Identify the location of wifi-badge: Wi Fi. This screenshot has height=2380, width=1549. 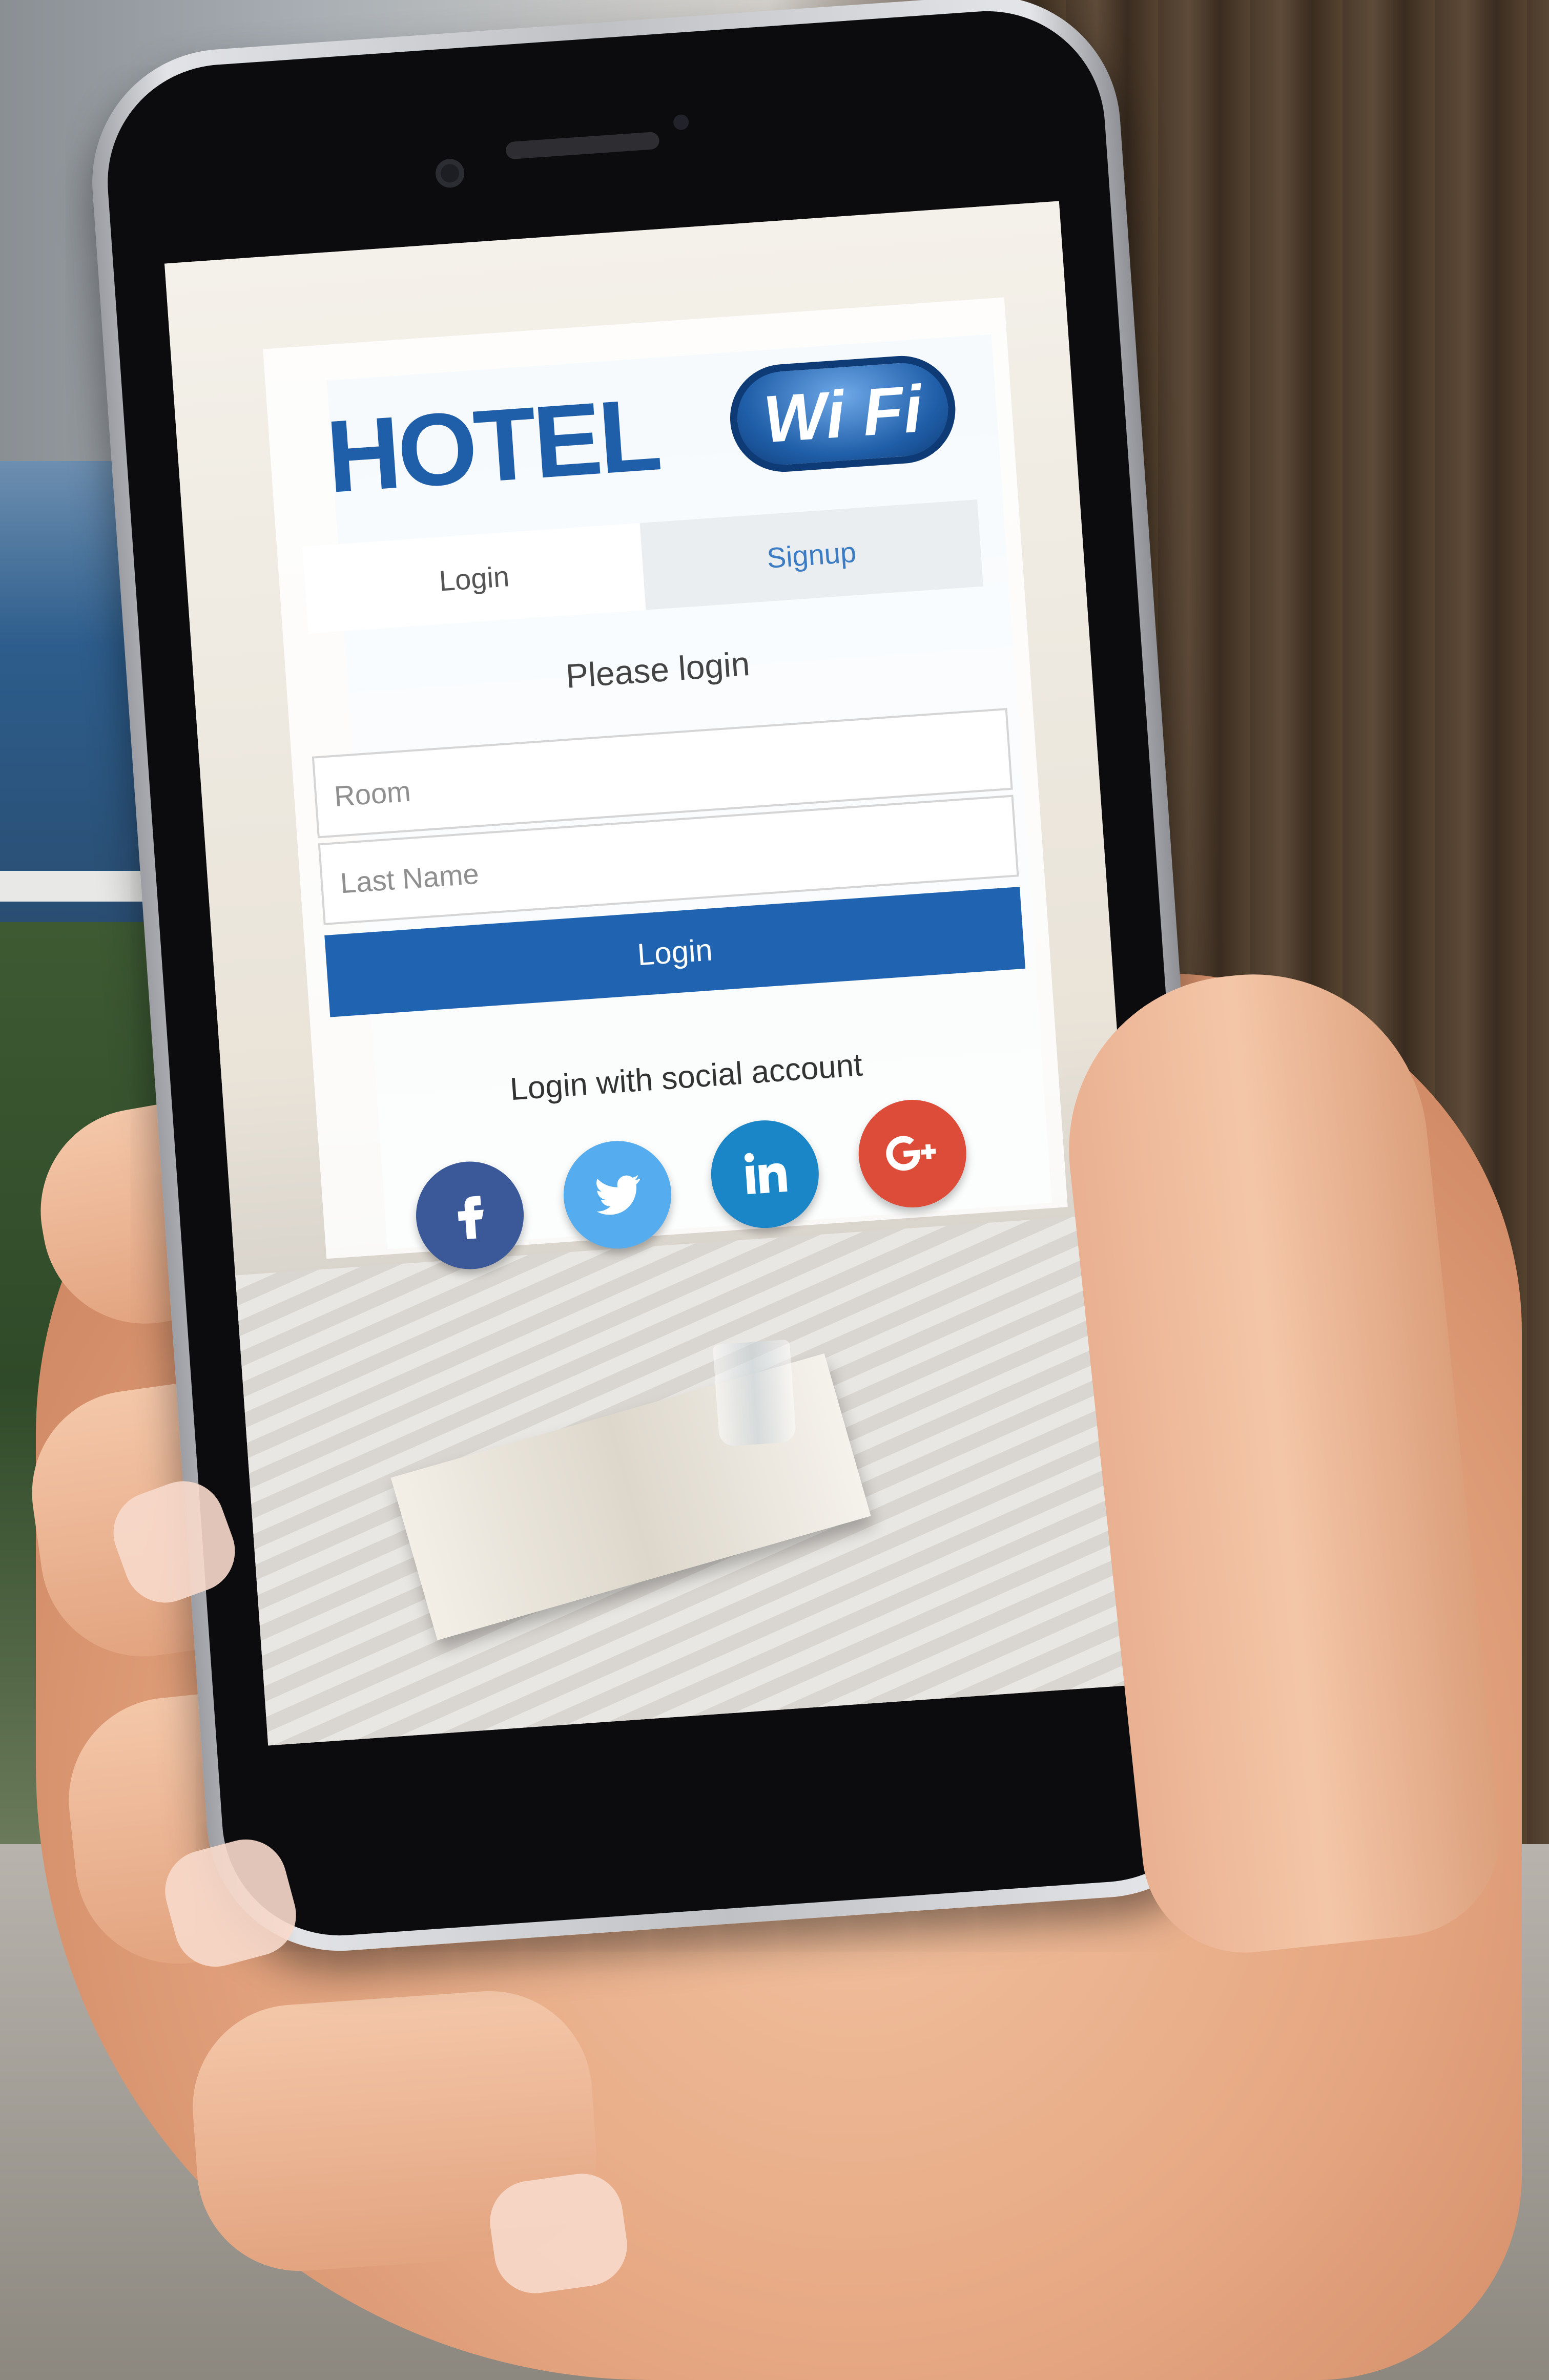
(842, 414).